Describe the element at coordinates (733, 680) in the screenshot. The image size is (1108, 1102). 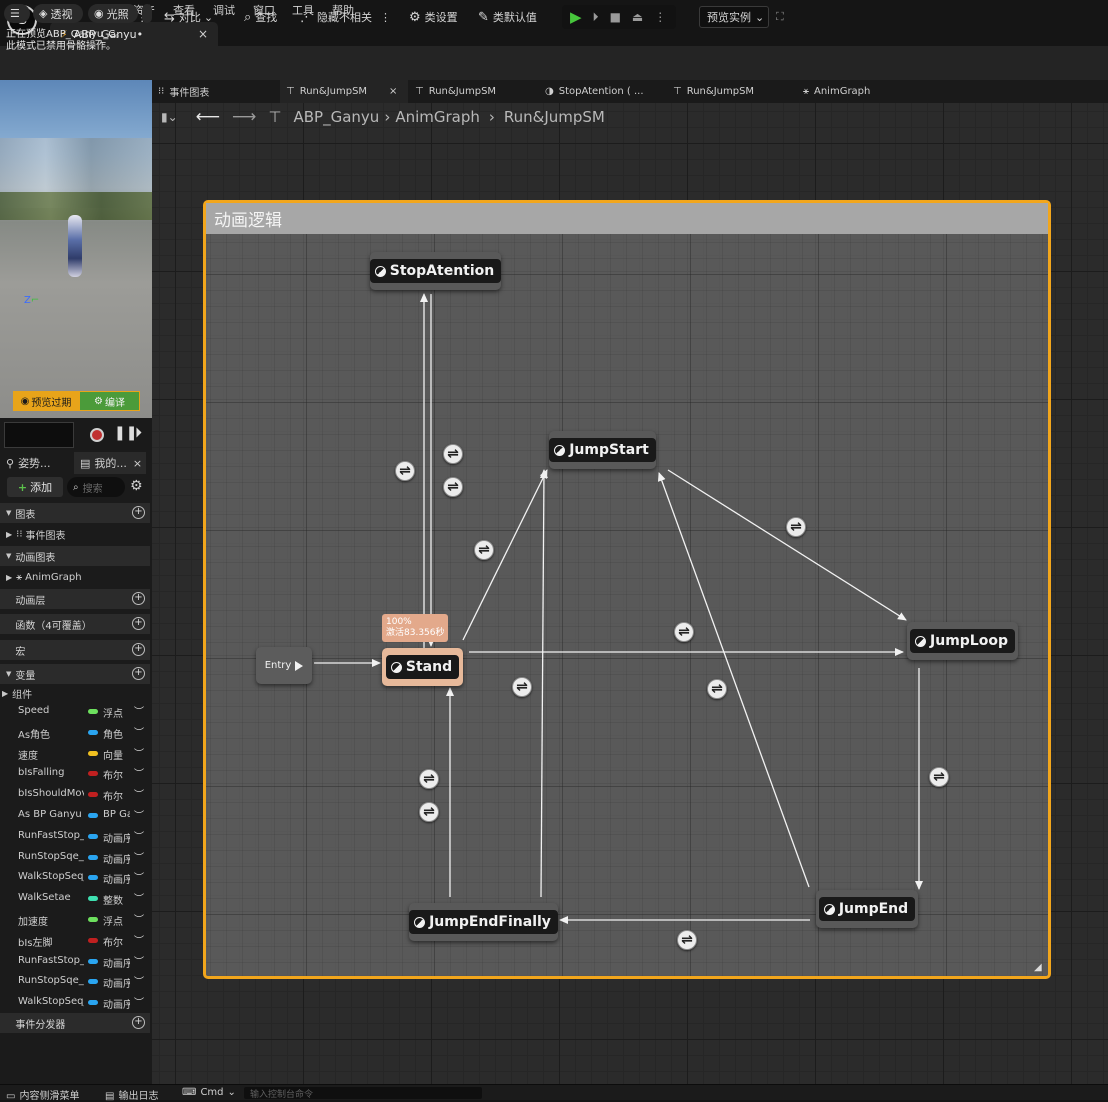
I see `transition-jumpend-jumpstart` at that location.